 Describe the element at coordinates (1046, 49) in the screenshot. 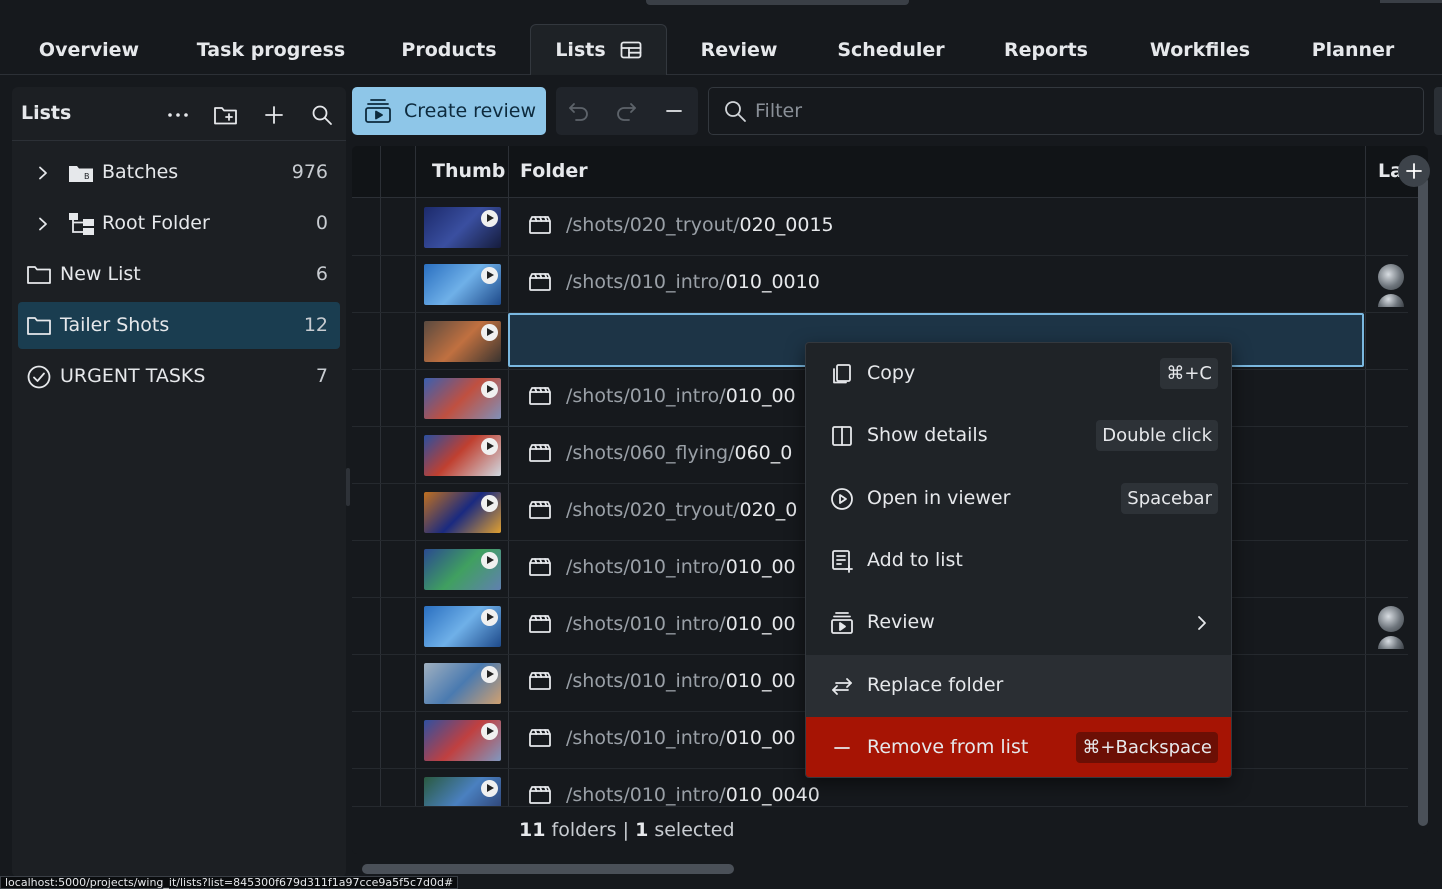

I see `tab-reports: Reports` at that location.